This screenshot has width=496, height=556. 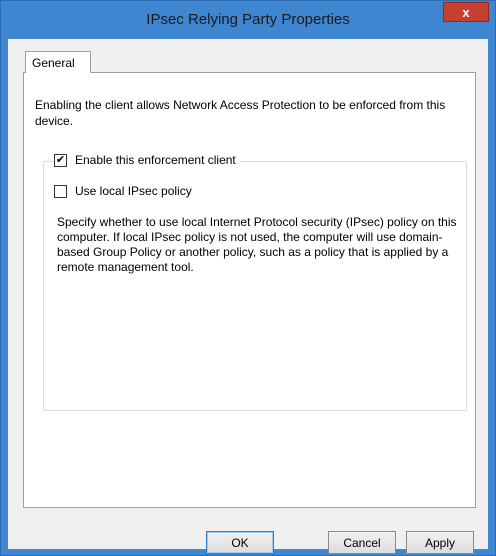 I want to click on enable-client-checkbox: ✔, so click(x=60, y=160).